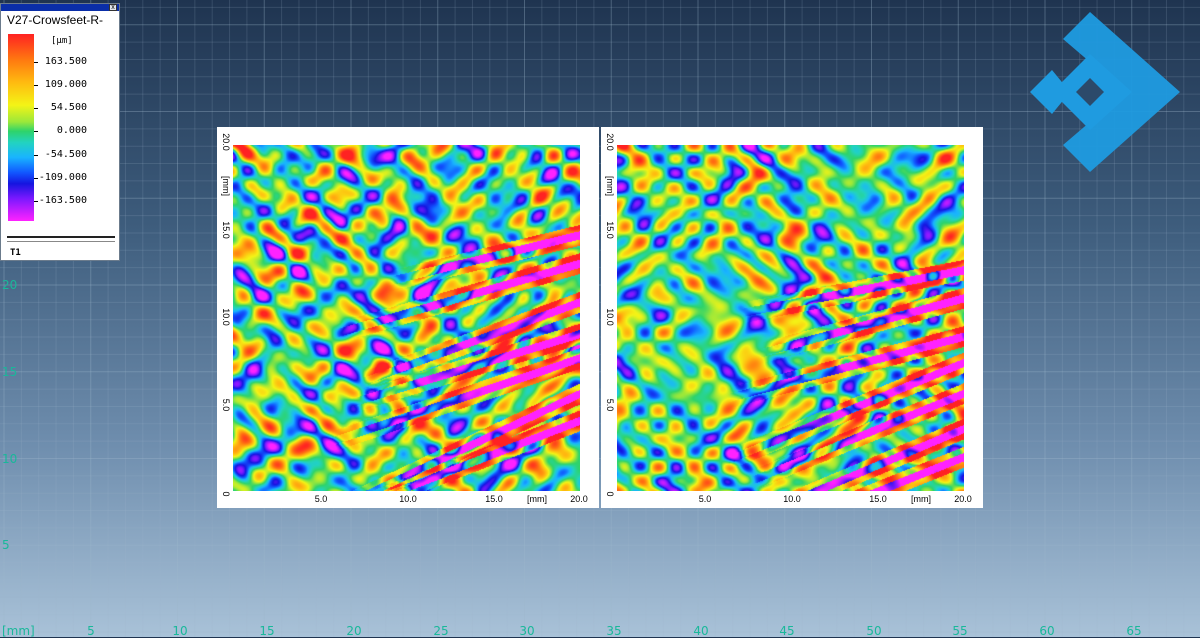 This screenshot has height=638, width=1200. I want to click on x-axis-tick: 10, so click(180, 631).